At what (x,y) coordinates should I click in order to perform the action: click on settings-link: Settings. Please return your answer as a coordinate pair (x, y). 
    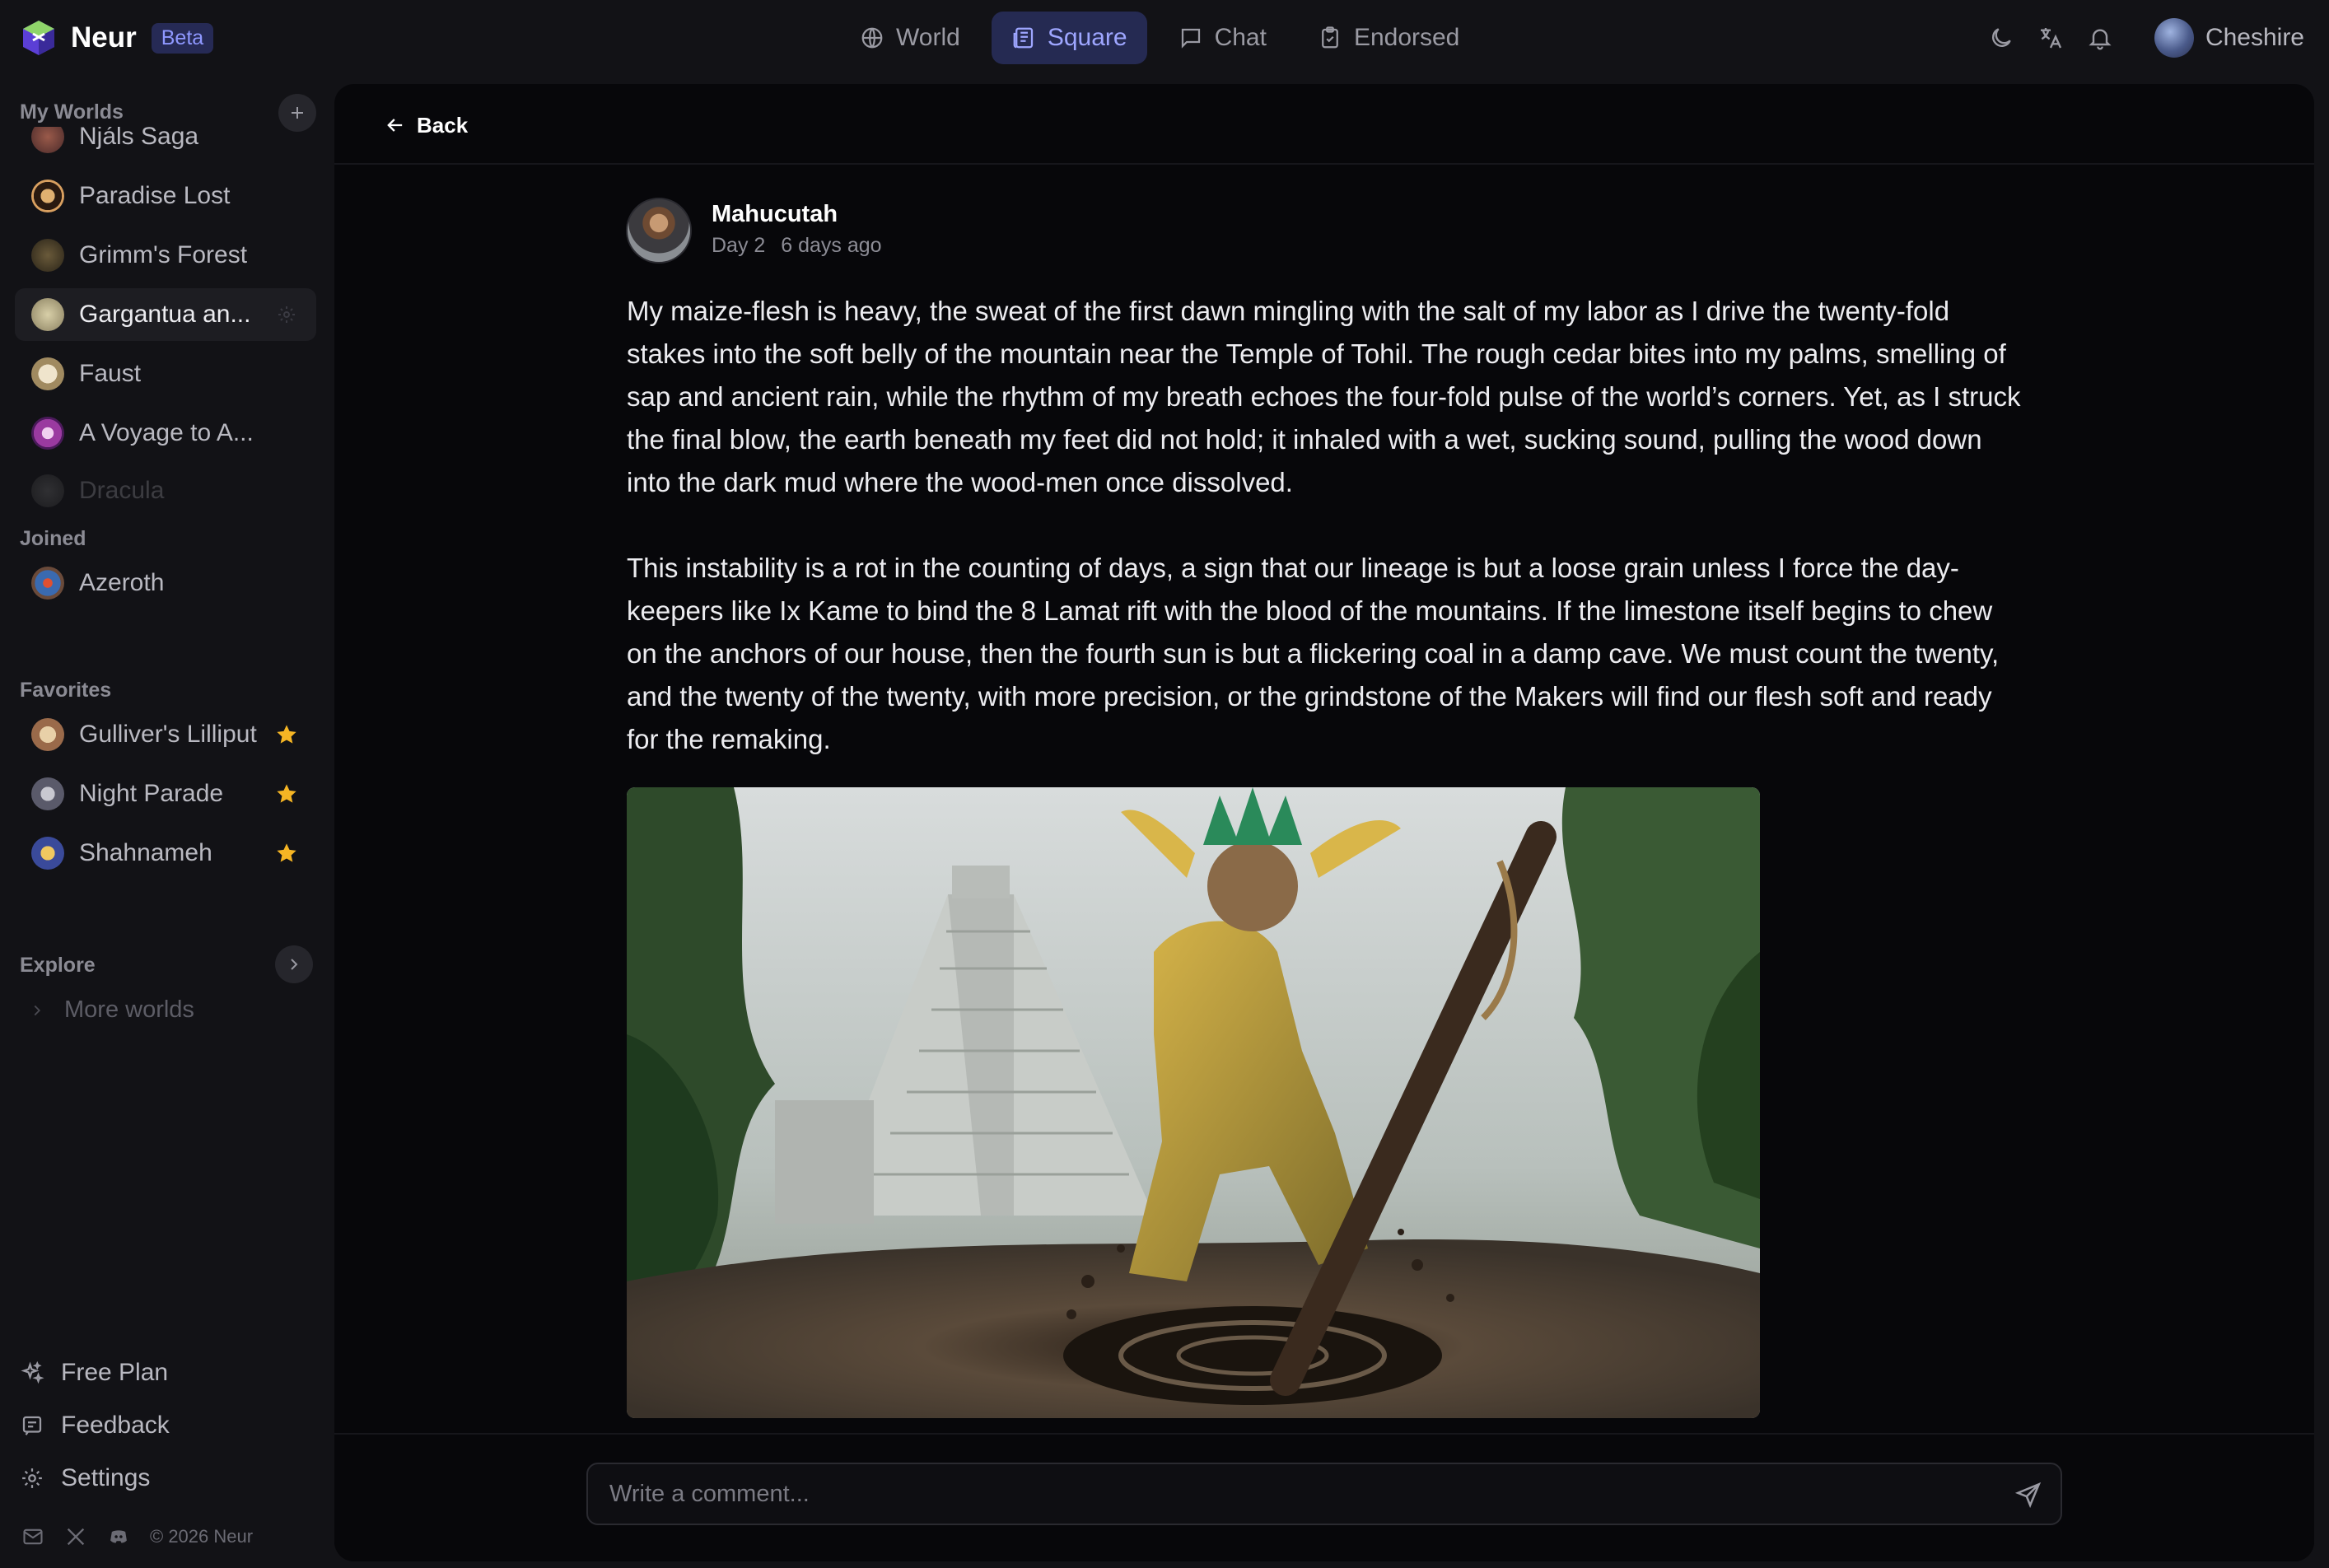
    Looking at the image, I should click on (85, 1478).